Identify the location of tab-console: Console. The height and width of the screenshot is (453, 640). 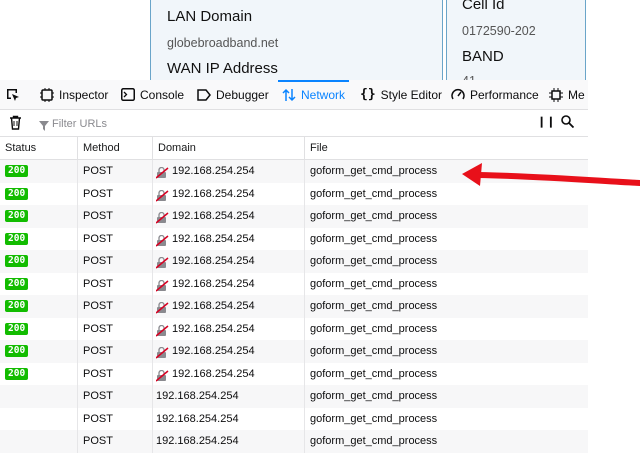
(152, 94).